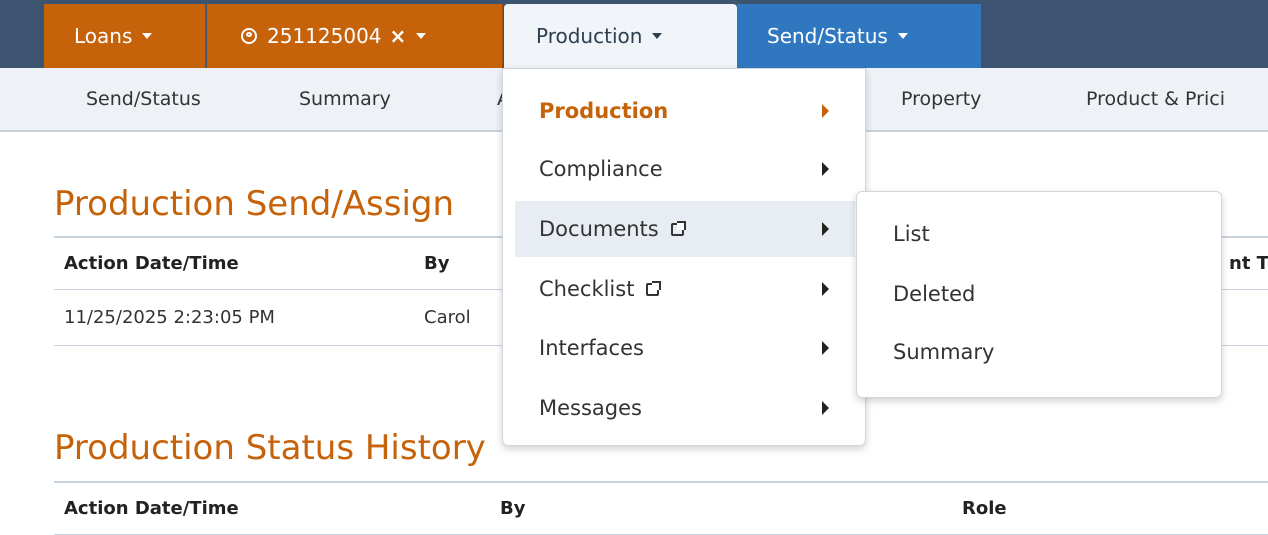  I want to click on section-title-send-assign: Production Send/Assign, so click(254, 204).